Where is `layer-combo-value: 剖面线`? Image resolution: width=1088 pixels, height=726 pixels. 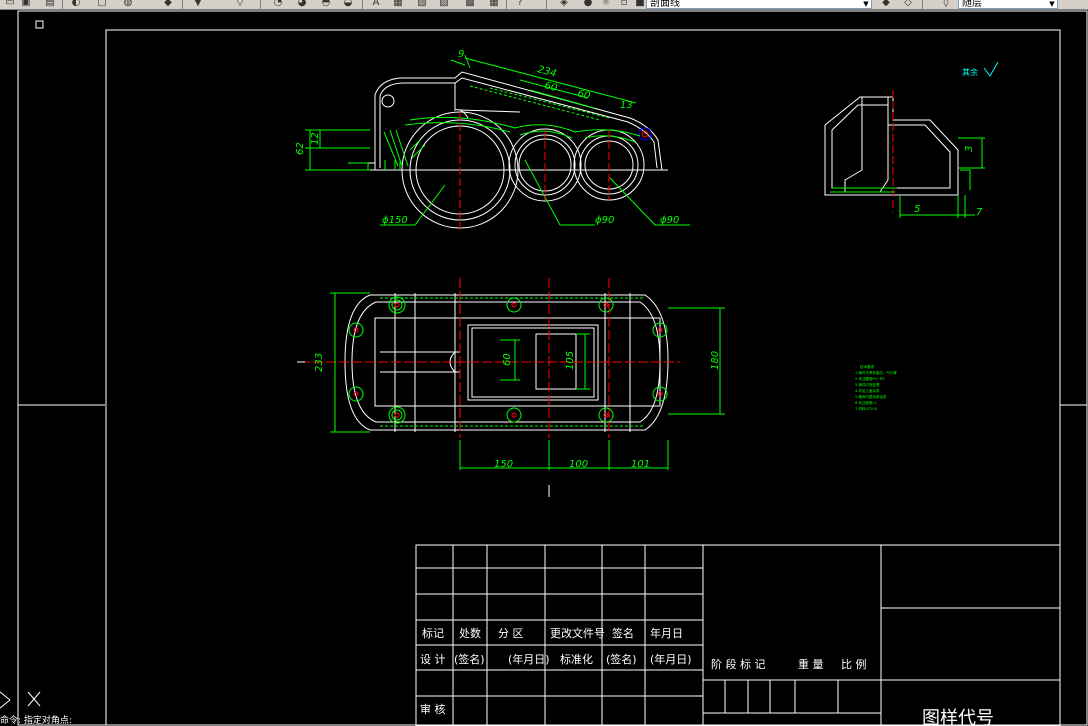
layer-combo-value: 剖面线 is located at coordinates (665, 4).